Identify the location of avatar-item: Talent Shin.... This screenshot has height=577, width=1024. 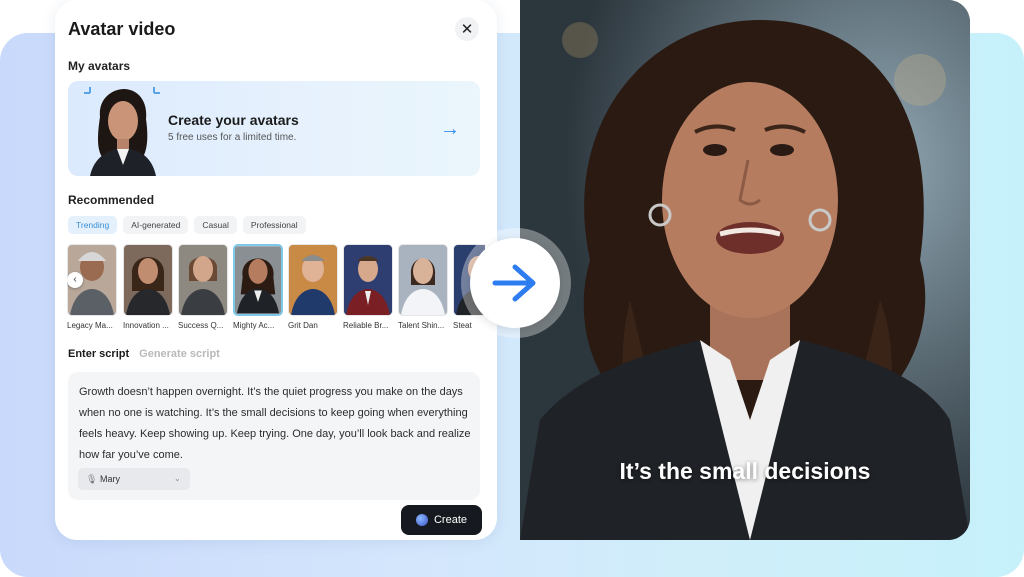
(423, 287).